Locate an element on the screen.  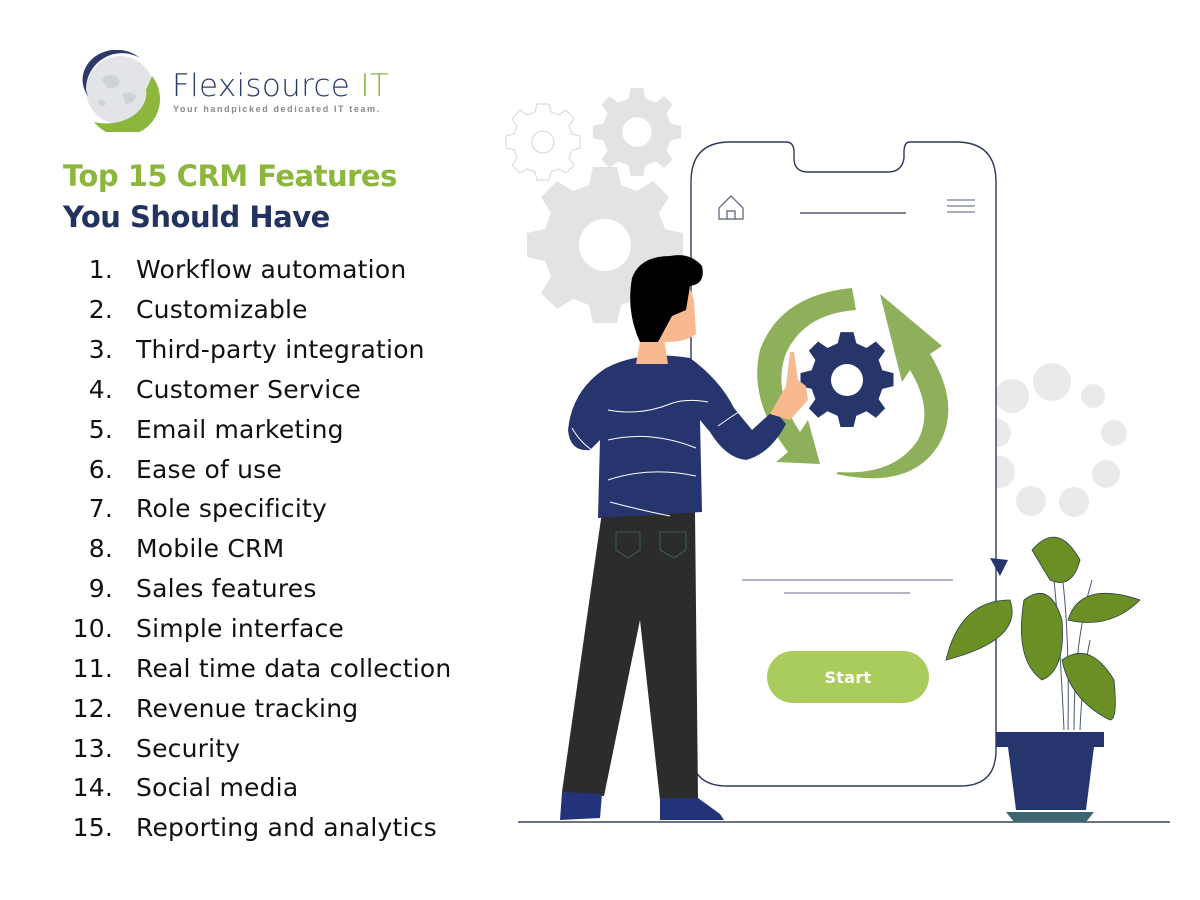
brand-tagline: Your handpicked dedicated IT team. is located at coordinates (277, 109).